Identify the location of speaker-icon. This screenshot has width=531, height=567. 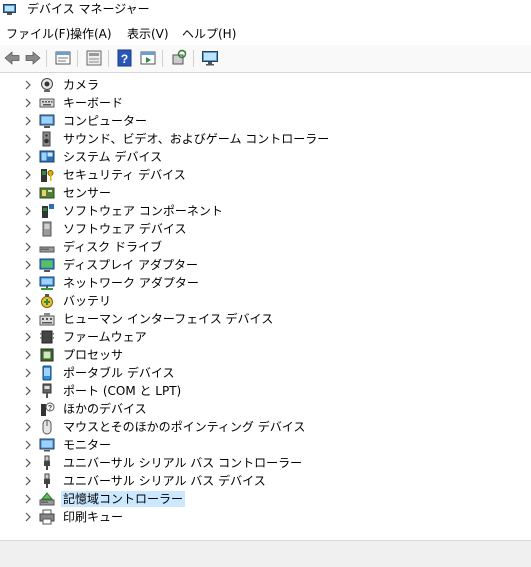
(46, 139).